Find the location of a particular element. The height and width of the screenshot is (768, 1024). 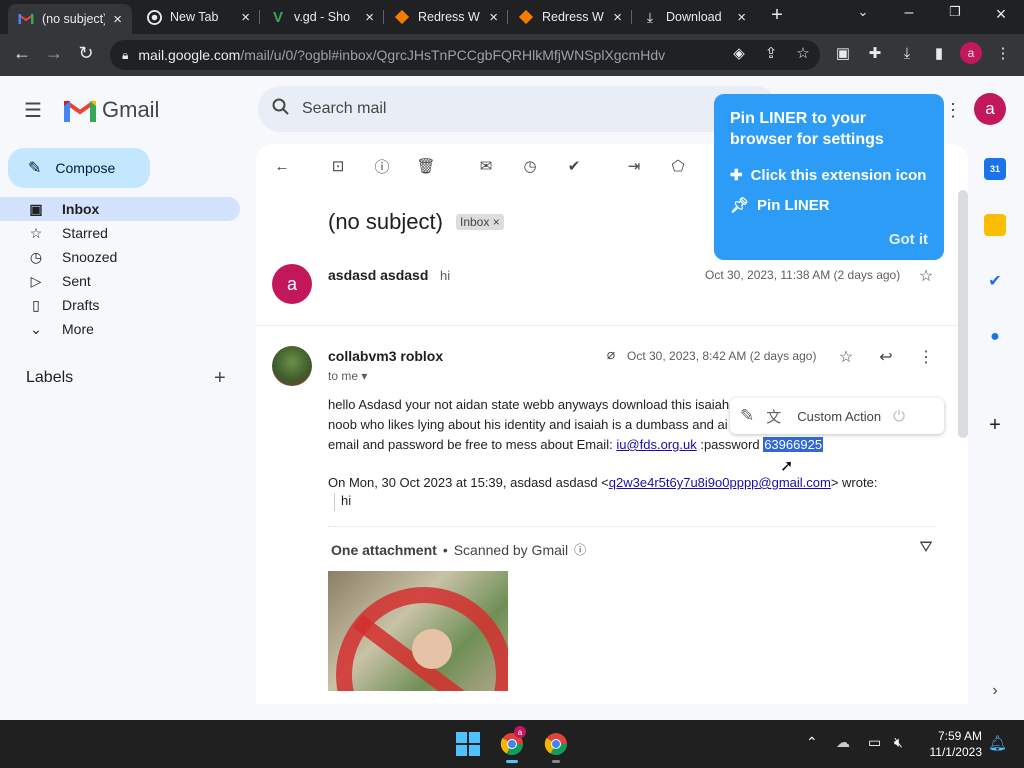

report-spam-icon: ⓘ is located at coordinates (382, 166).